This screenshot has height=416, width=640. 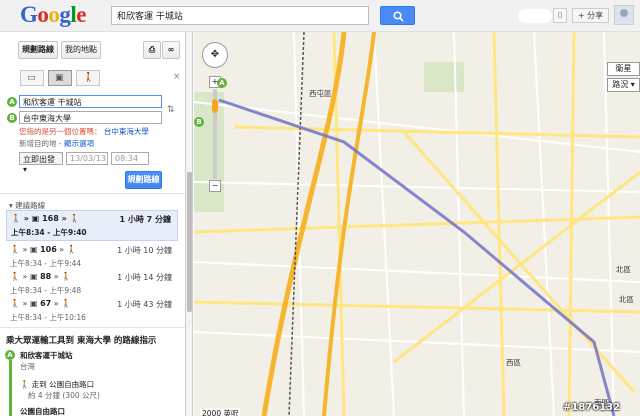 What do you see at coordinates (57, 384) in the screenshot?
I see `step-walk: 🚶 走到 公園自由路口` at bounding box center [57, 384].